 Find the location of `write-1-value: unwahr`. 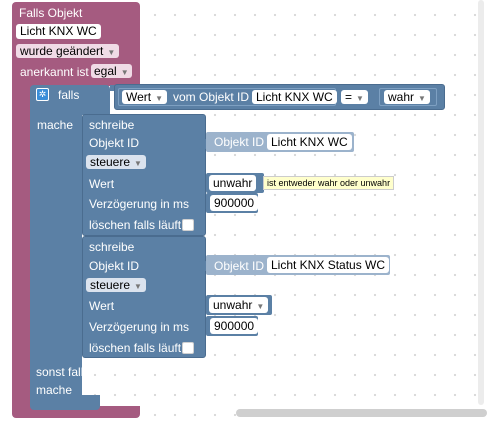

write-1-value: unwahr is located at coordinates (233, 183).